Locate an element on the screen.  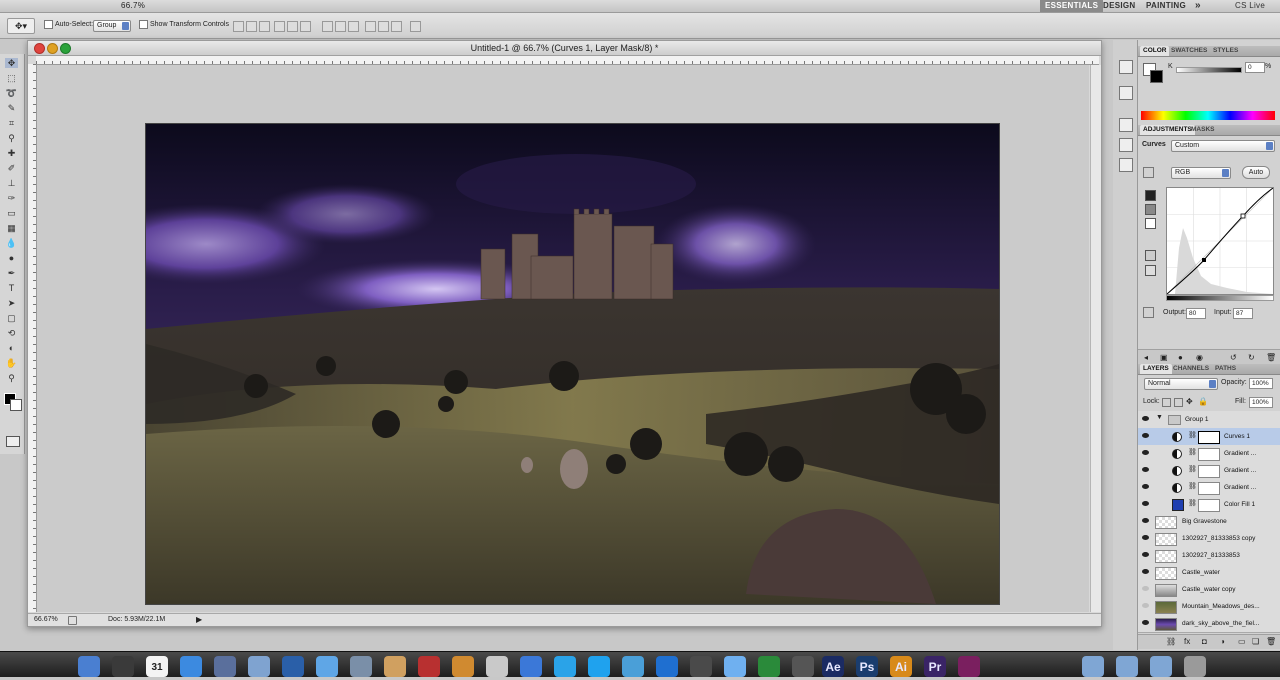
move-tool-icon: ✥ is located at coordinates (11, 63).